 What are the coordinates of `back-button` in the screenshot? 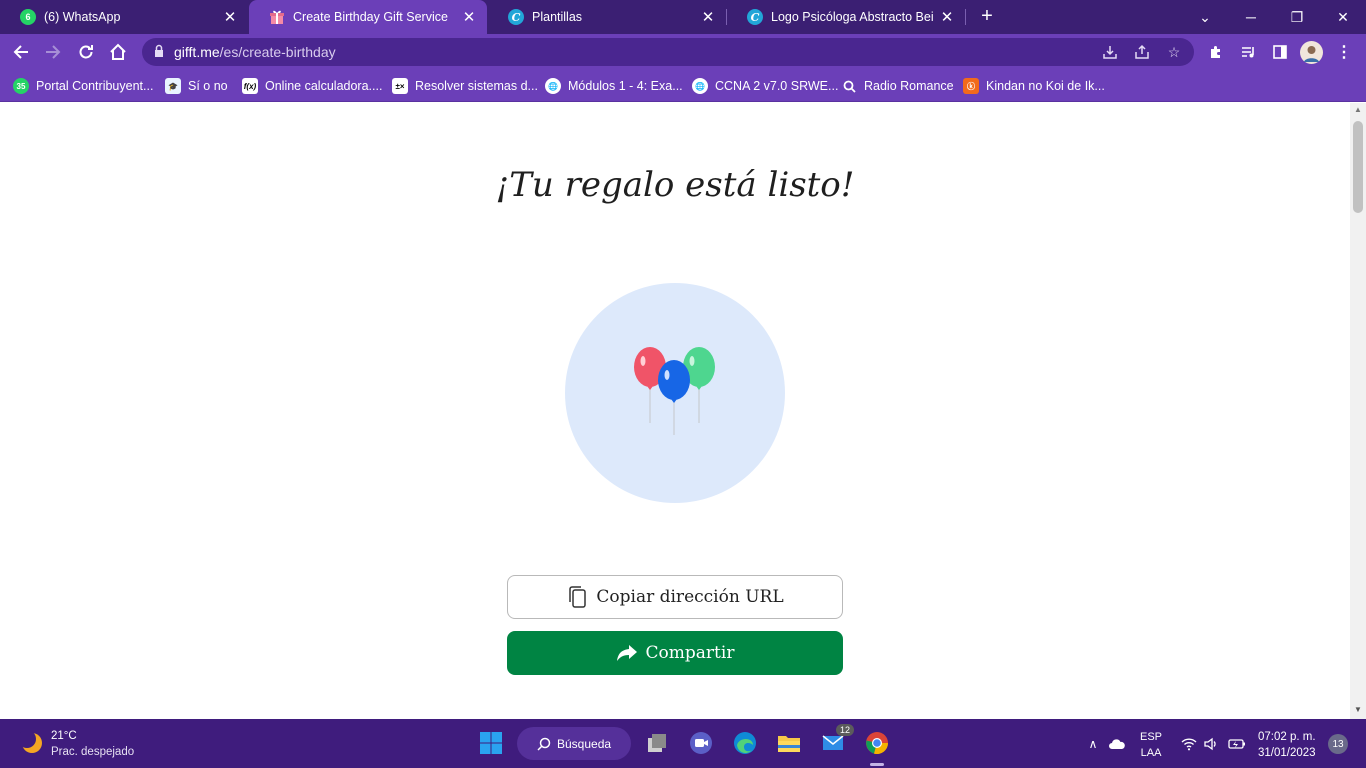 It's located at (21, 52).